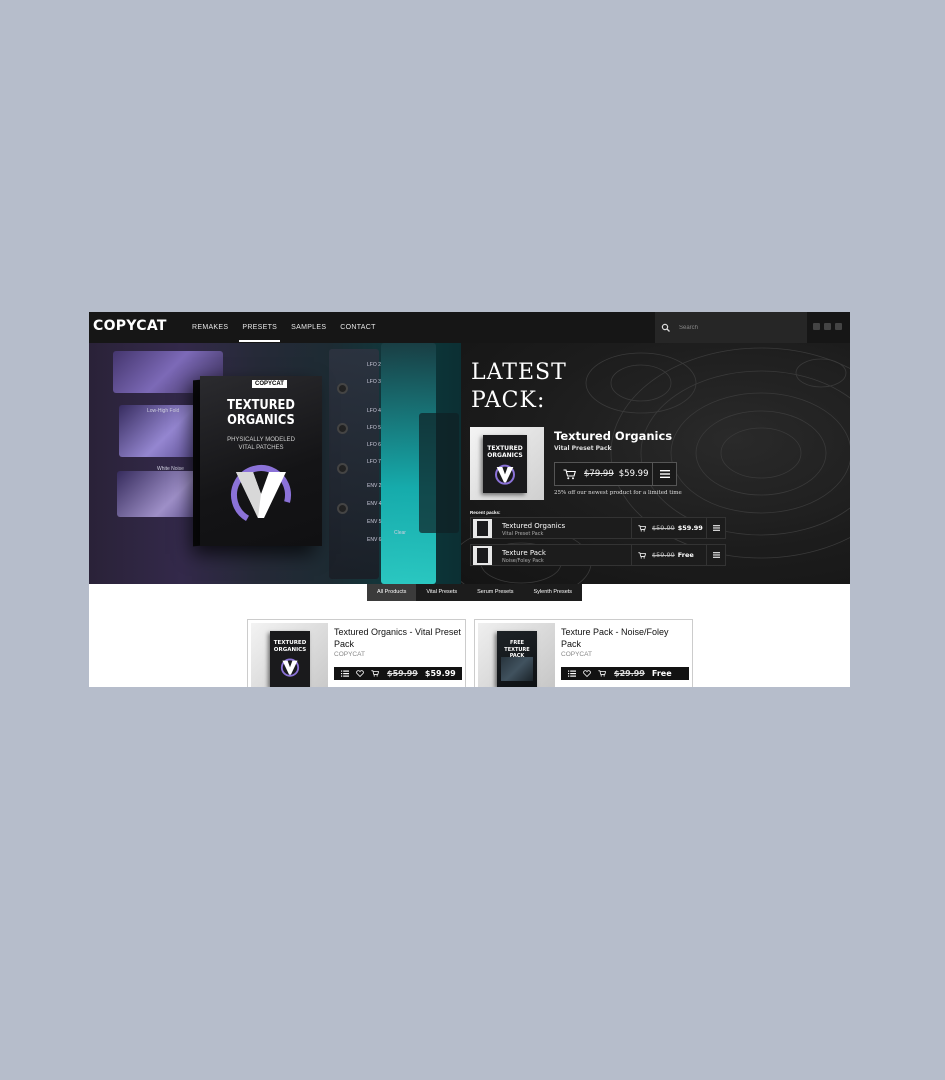  Describe the element at coordinates (402, 673) in the screenshot. I see `product-old-price: $59.99` at that location.